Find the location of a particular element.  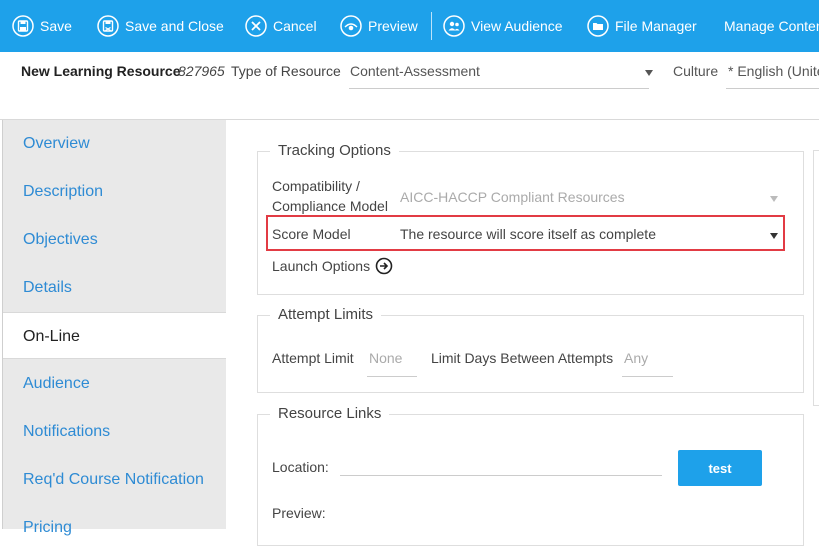

attempt-limit-value: None is located at coordinates (386, 358).